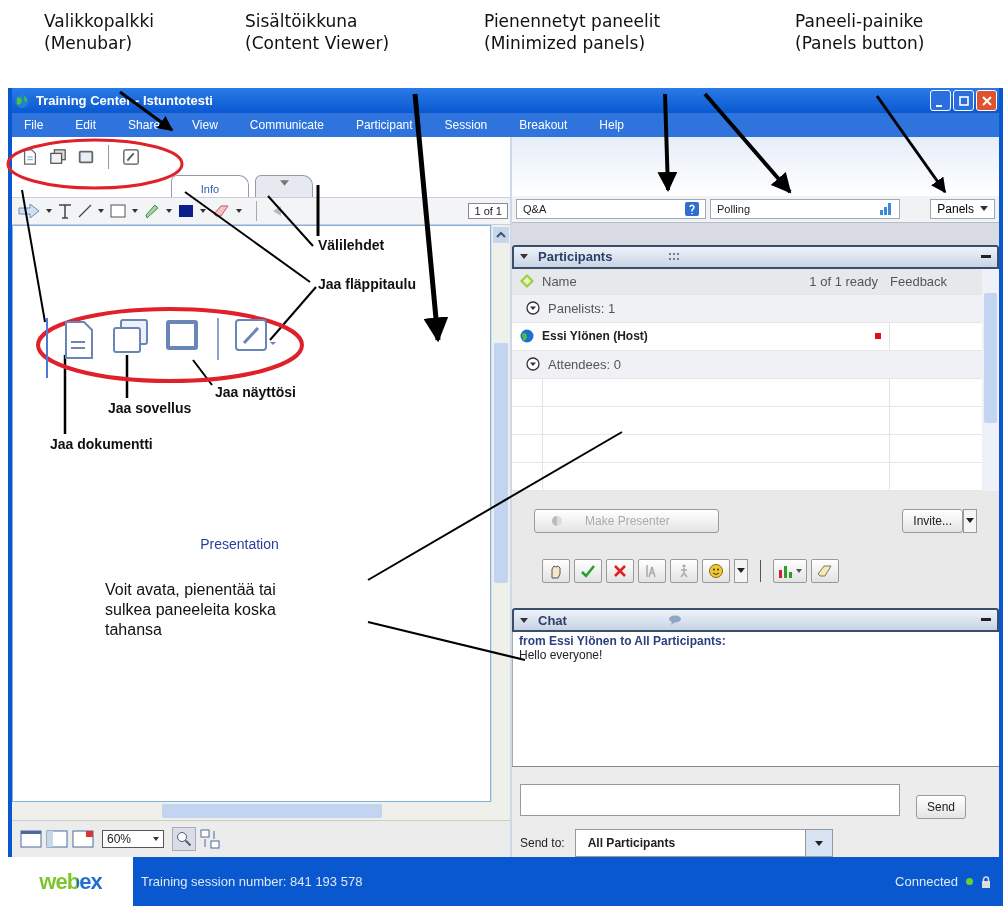  What do you see at coordinates (684, 570) in the screenshot?
I see `speed-up-button` at bounding box center [684, 570].